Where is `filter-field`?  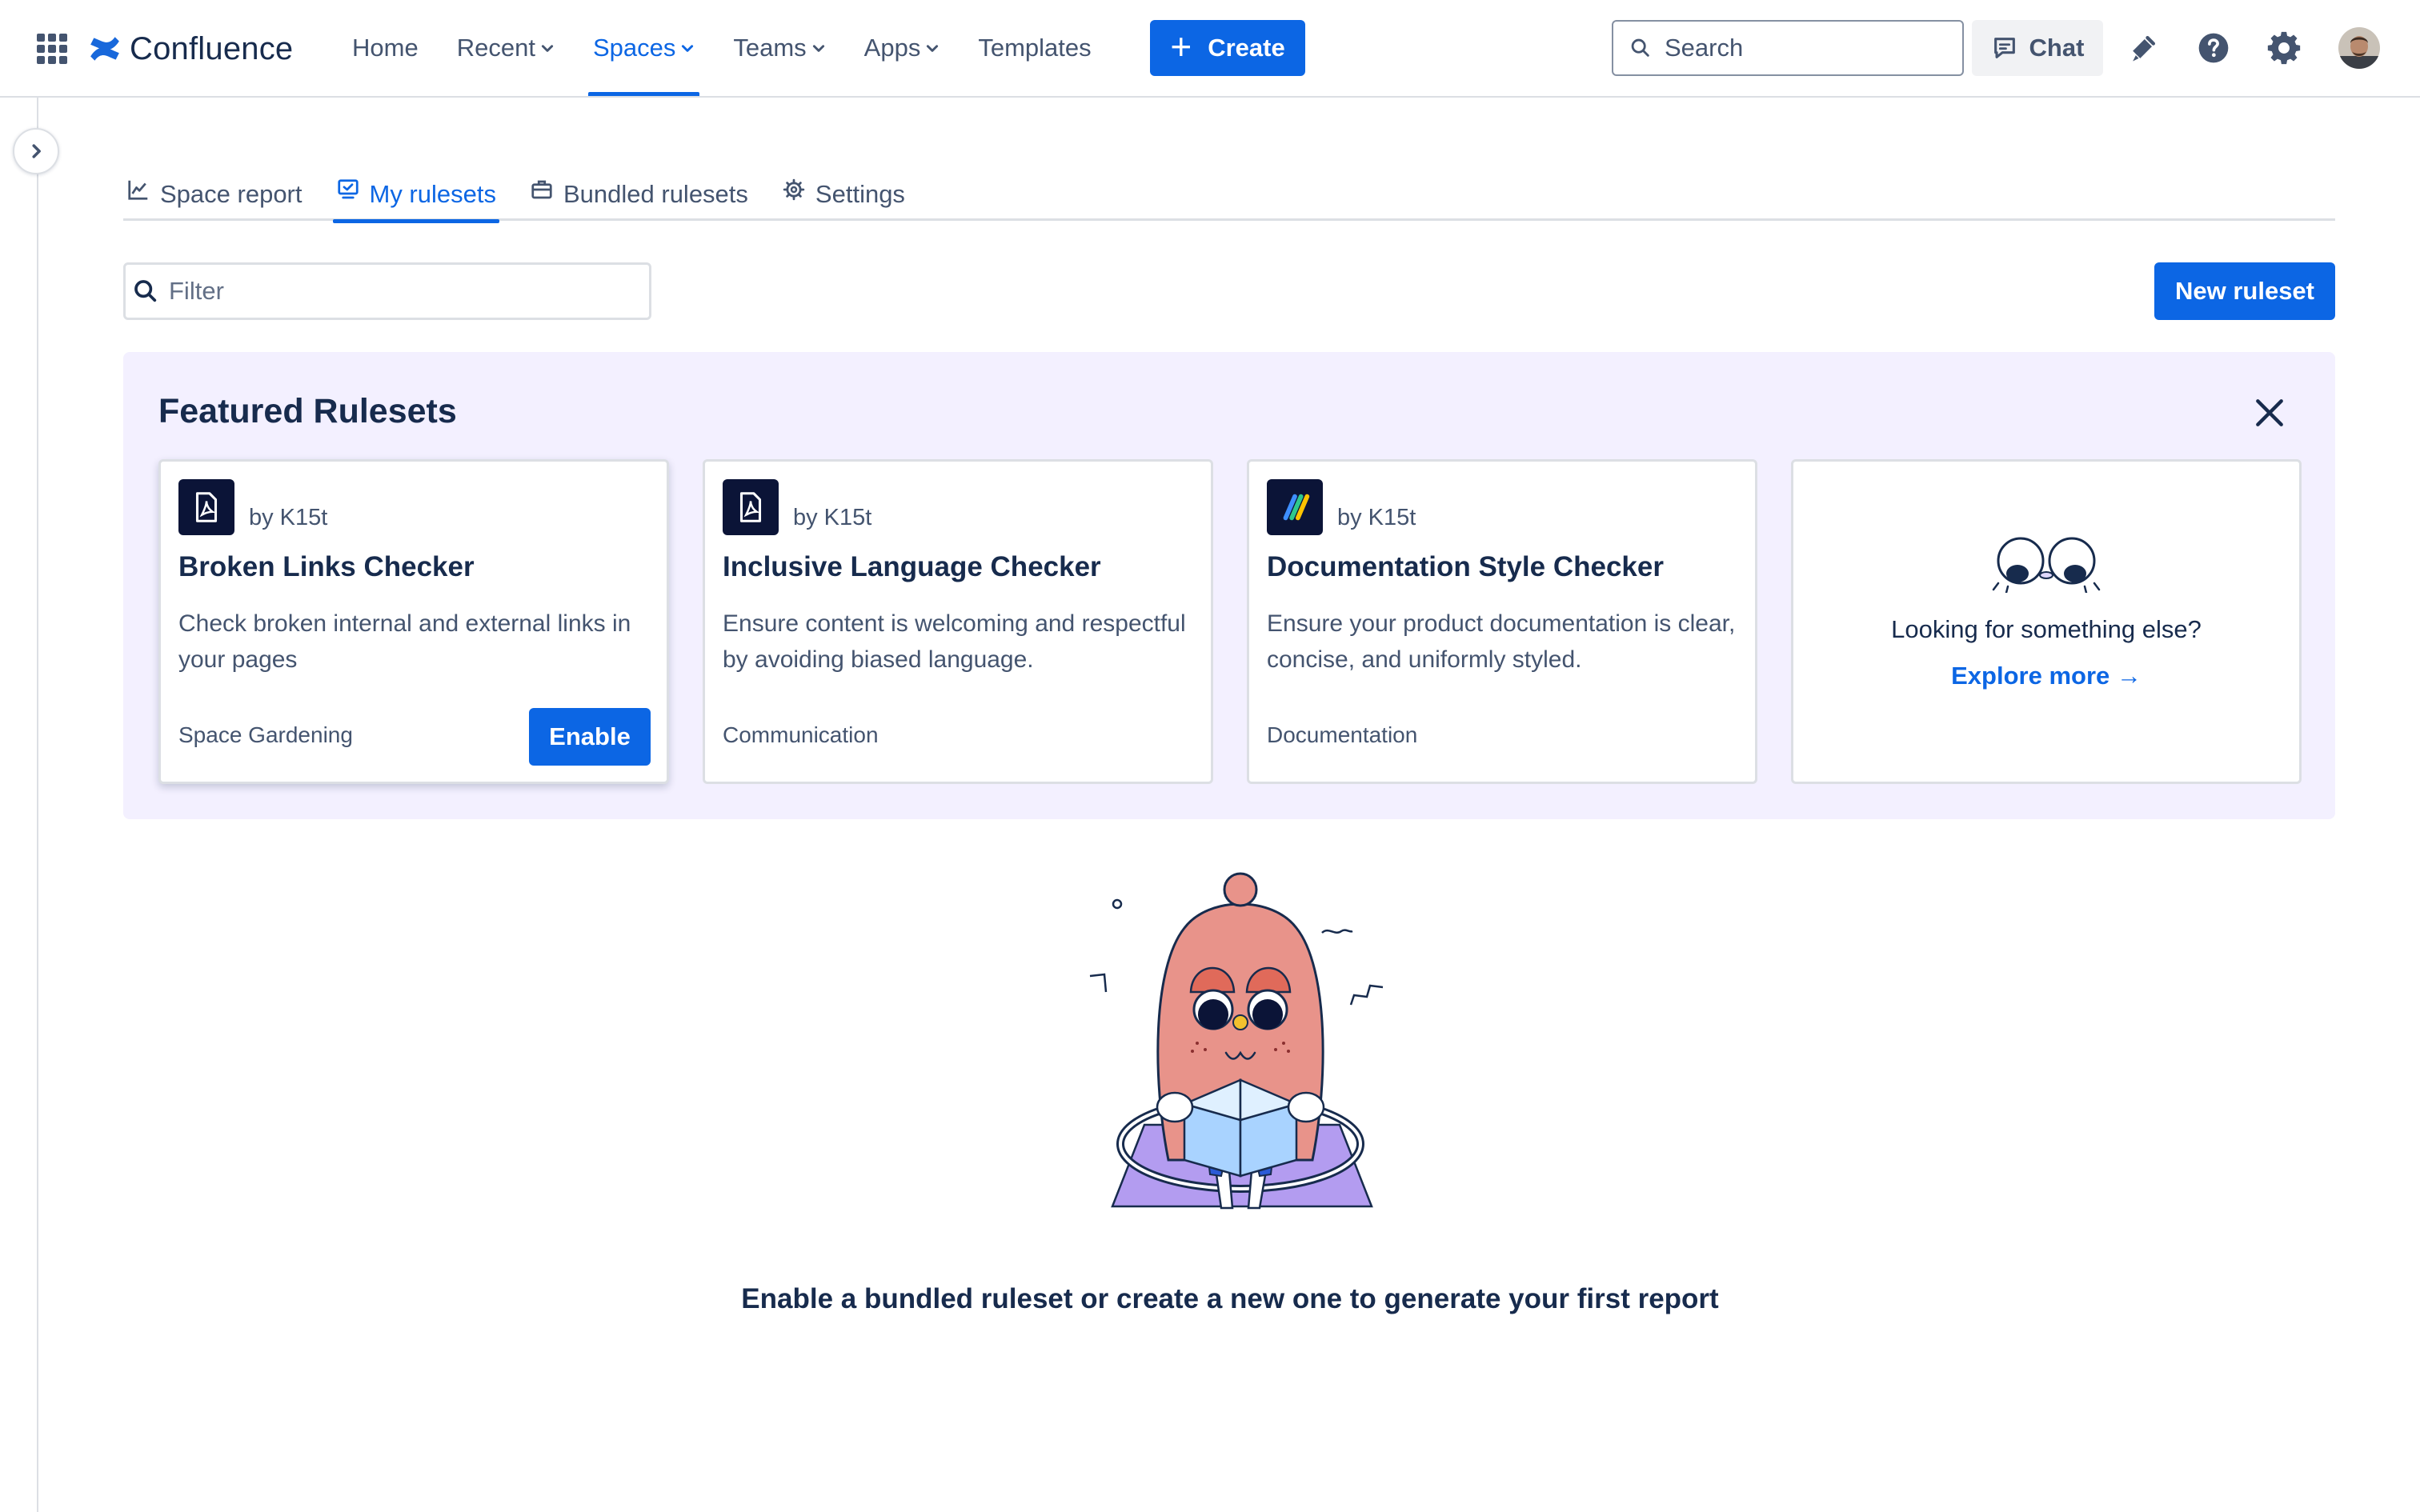
filter-field is located at coordinates (387, 291).